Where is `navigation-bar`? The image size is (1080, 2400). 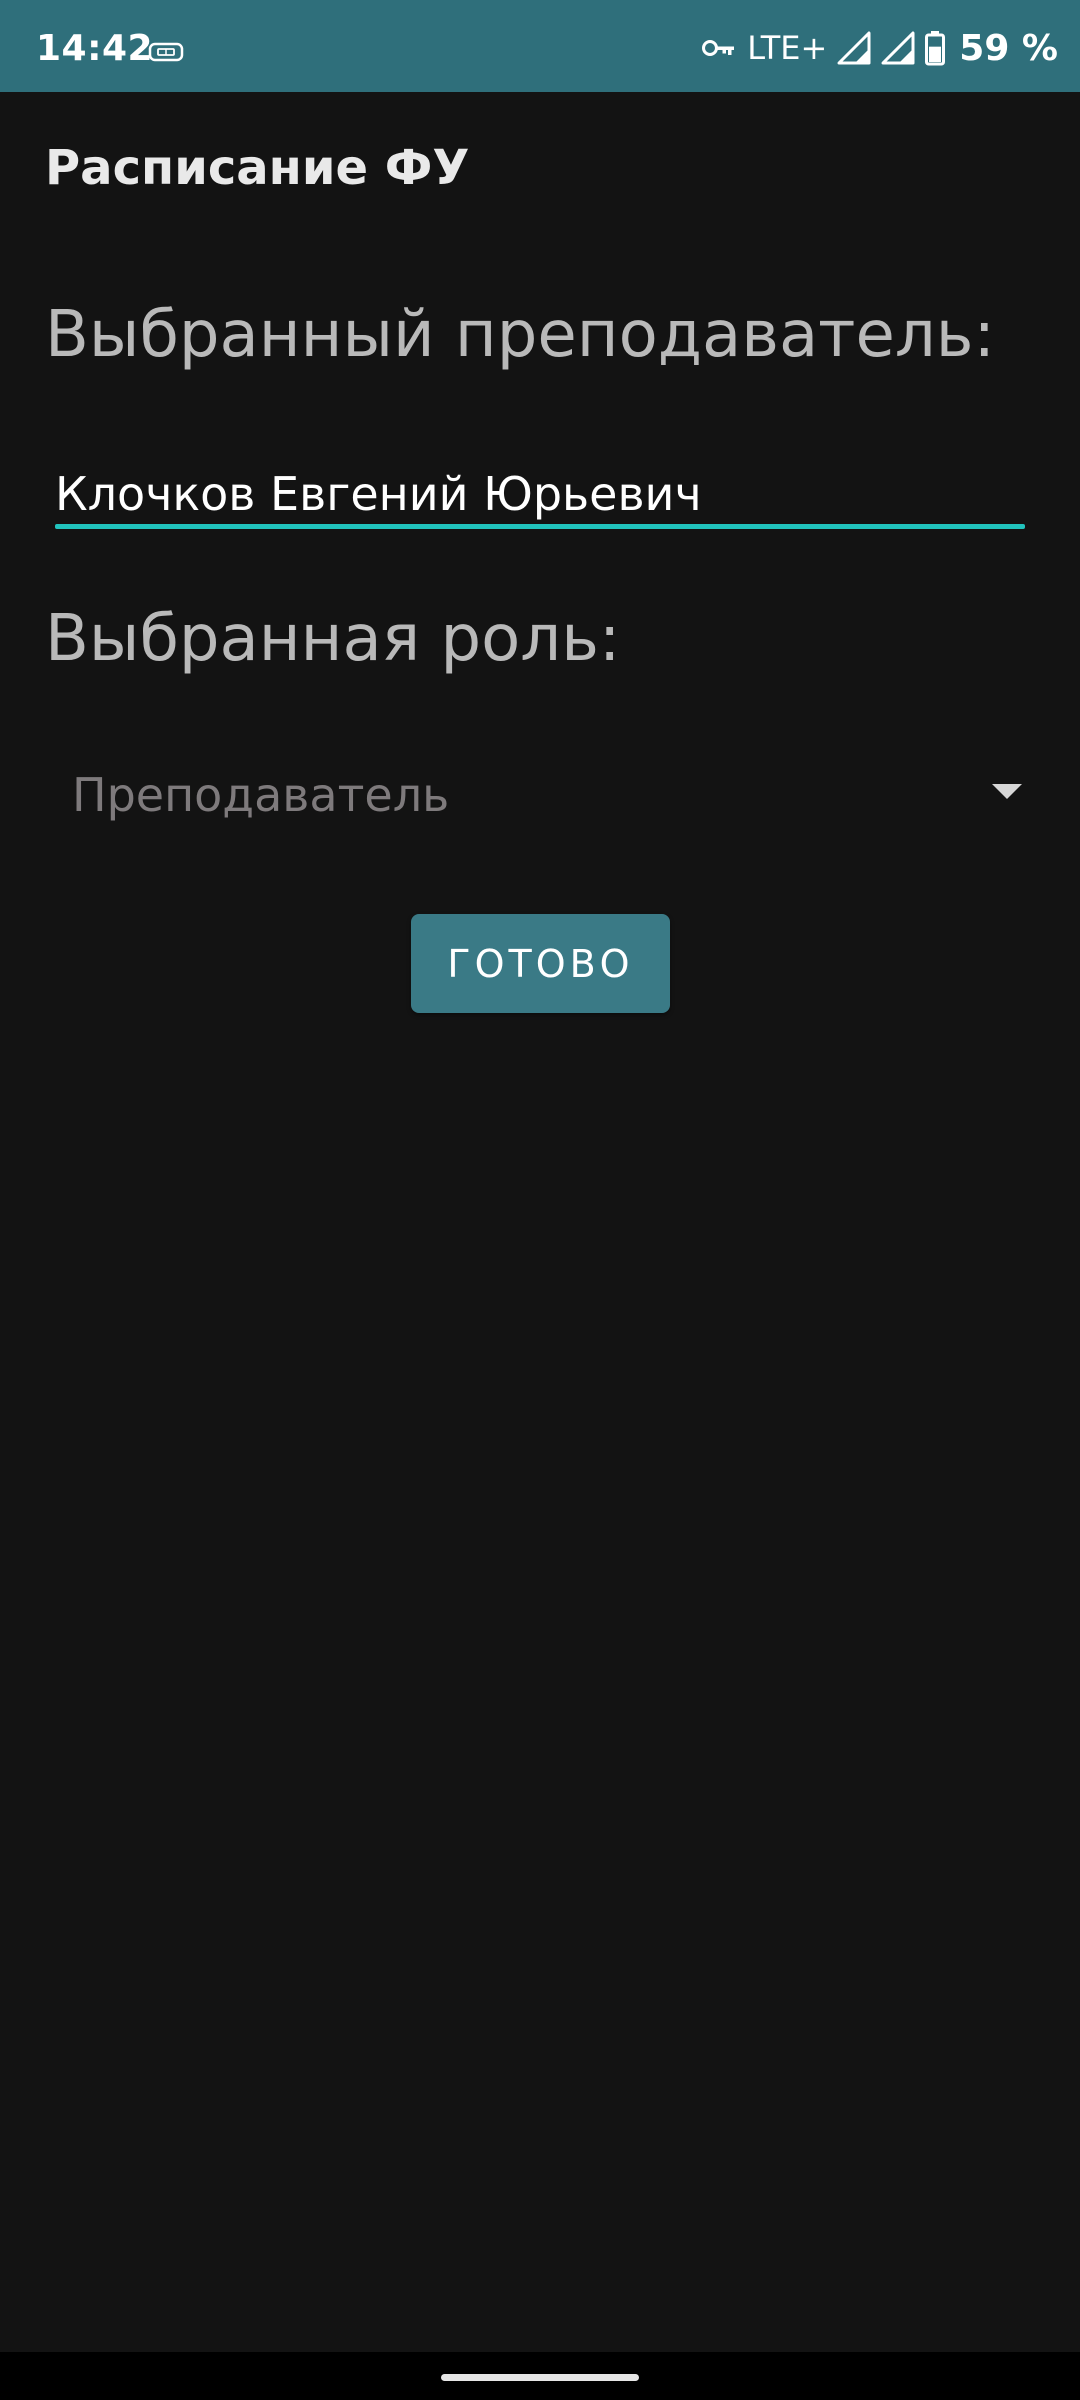 navigation-bar is located at coordinates (540, 2376).